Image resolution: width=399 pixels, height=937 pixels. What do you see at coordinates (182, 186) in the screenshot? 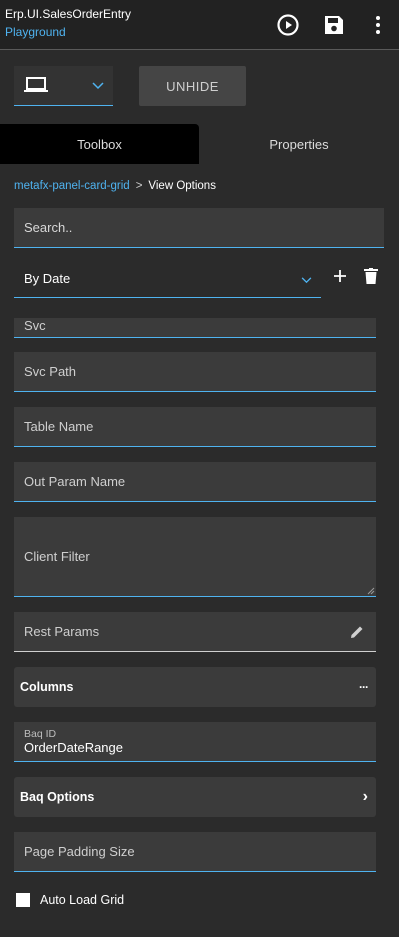
I see `breadcrumb-current: View Options` at bounding box center [182, 186].